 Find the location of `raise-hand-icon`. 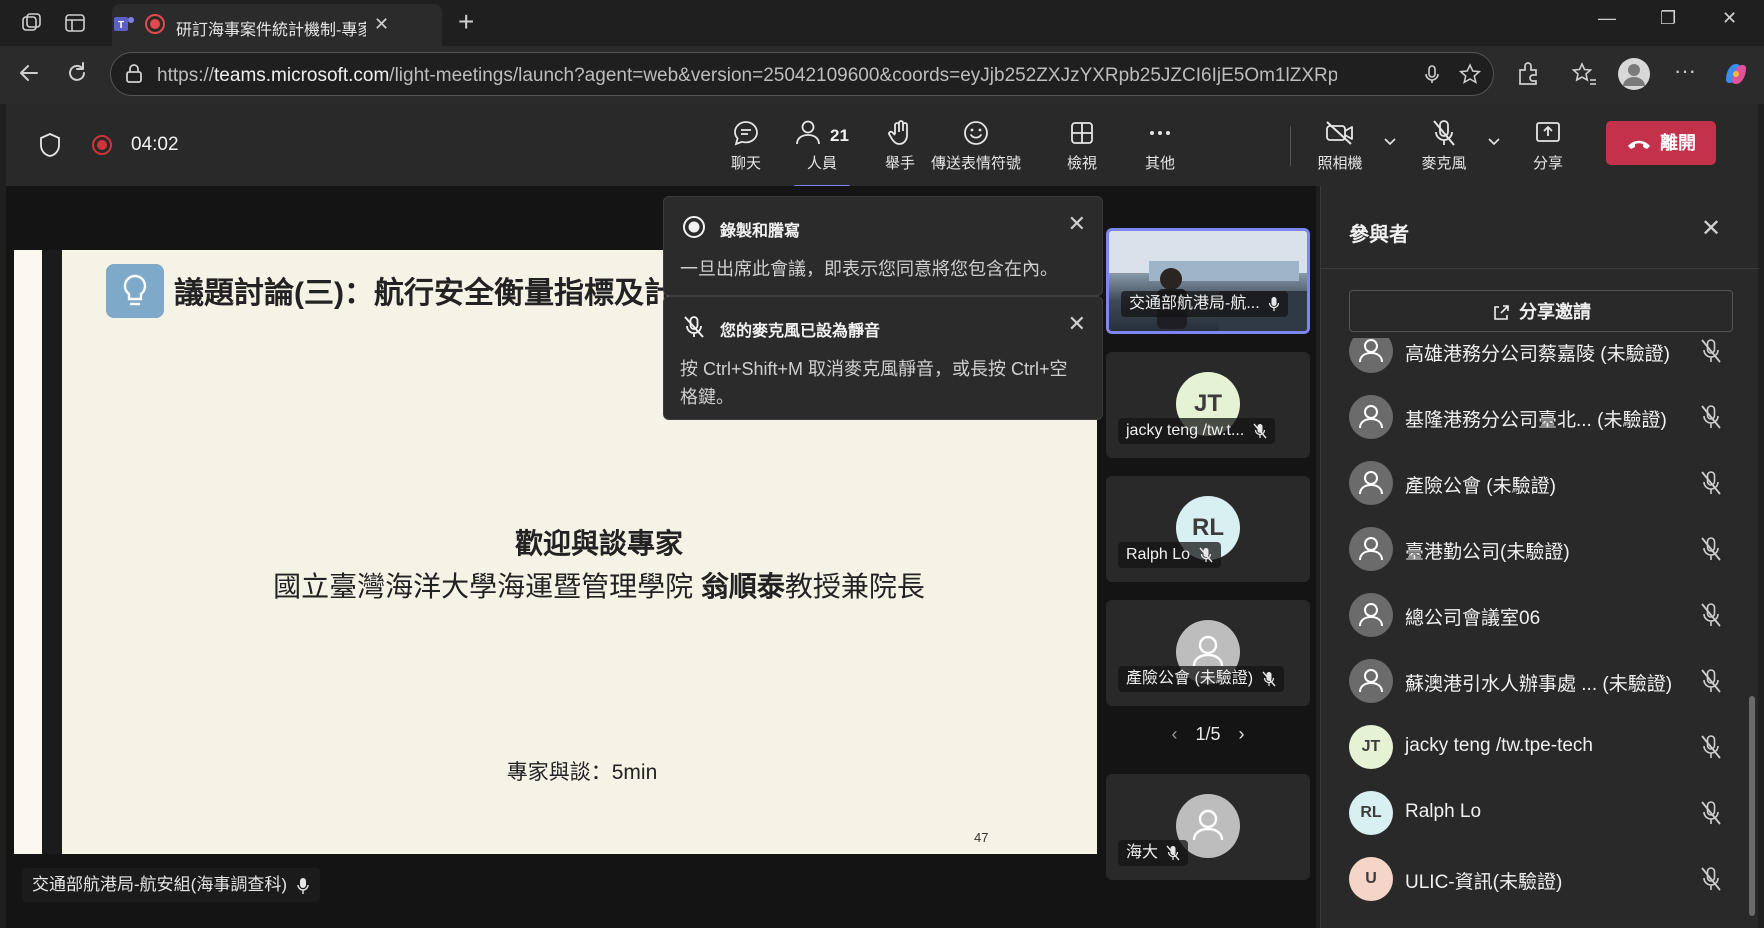

raise-hand-icon is located at coordinates (898, 132).